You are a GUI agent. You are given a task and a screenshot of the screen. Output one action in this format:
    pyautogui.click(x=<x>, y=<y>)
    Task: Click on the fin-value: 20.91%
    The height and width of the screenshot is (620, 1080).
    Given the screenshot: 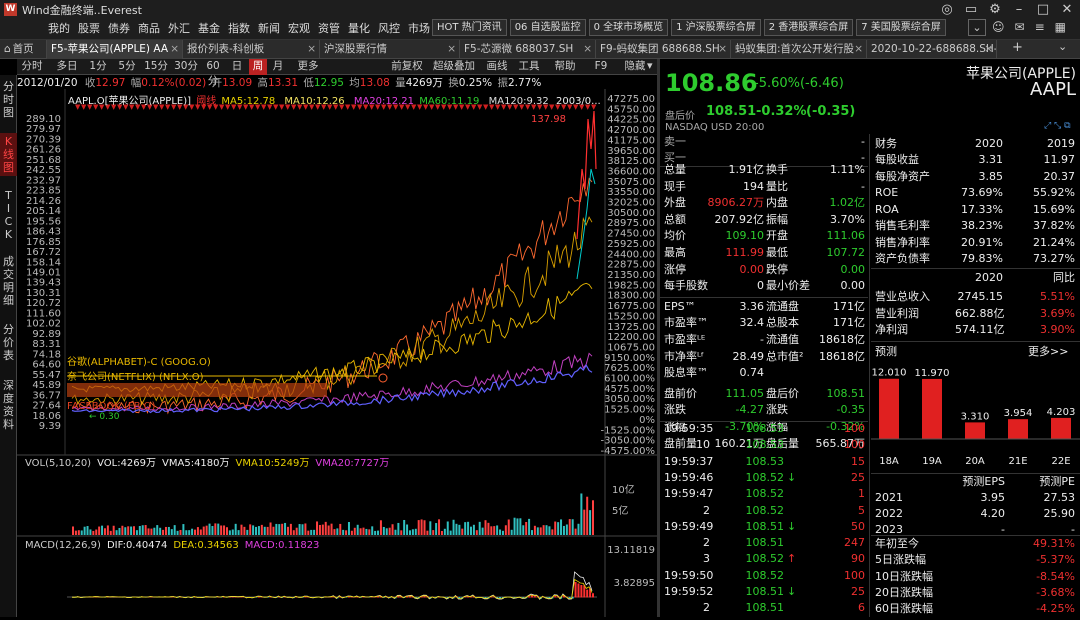 What is the action you would take?
    pyautogui.click(x=982, y=242)
    